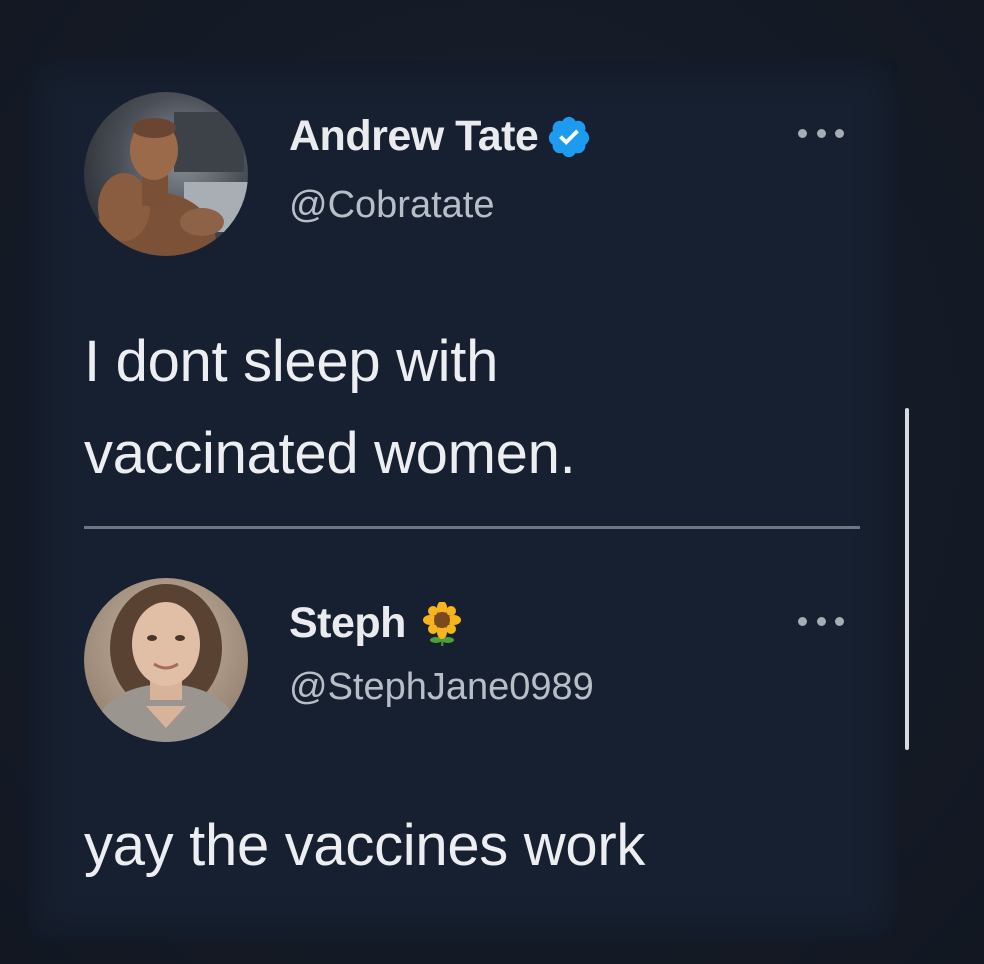  I want to click on author-display-name: Andrew Tate, so click(414, 136).